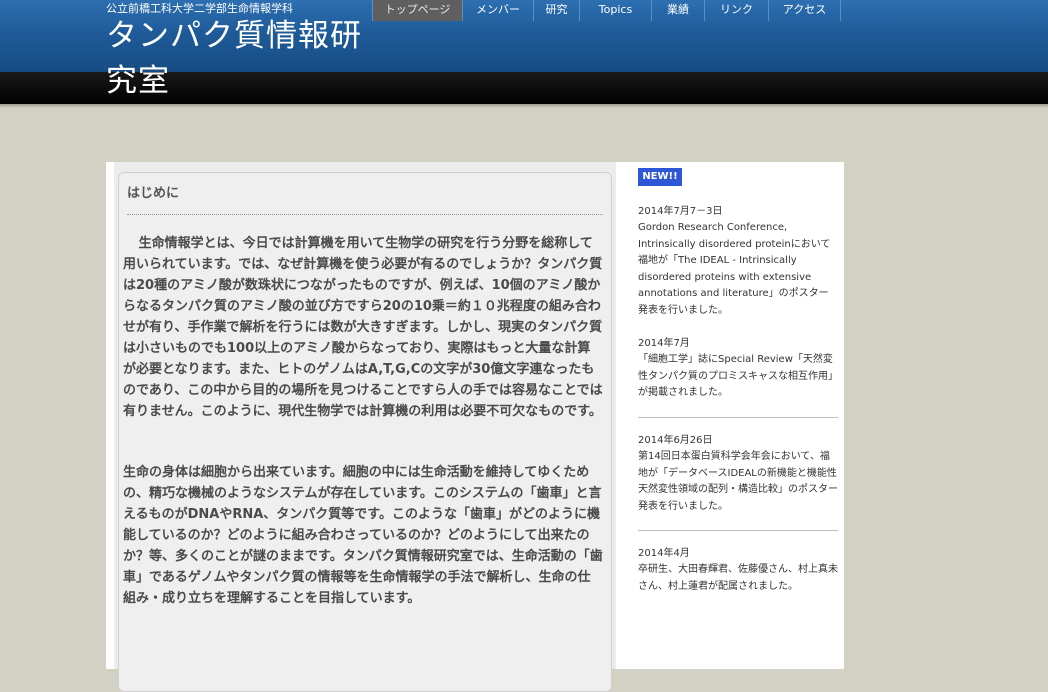 The image size is (1048, 692). What do you see at coordinates (418, 10) in the screenshot?
I see `nav-item-top: トップページ` at bounding box center [418, 10].